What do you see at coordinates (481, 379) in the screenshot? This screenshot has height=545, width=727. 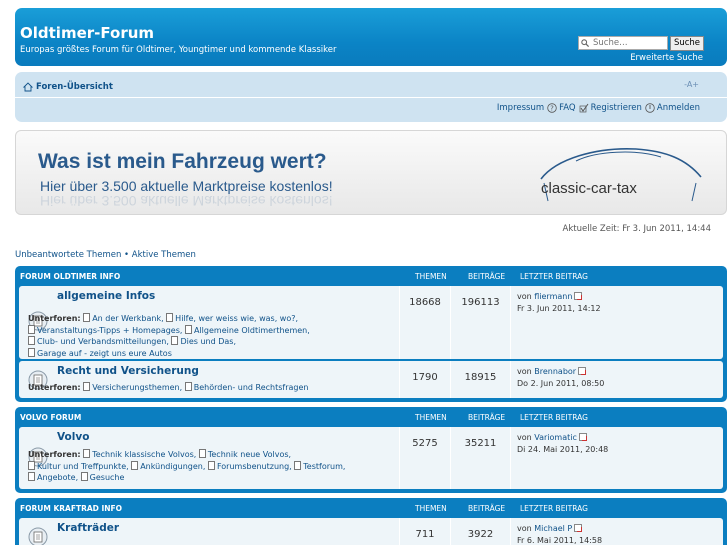 I see `posts-count: 18915` at bounding box center [481, 379].